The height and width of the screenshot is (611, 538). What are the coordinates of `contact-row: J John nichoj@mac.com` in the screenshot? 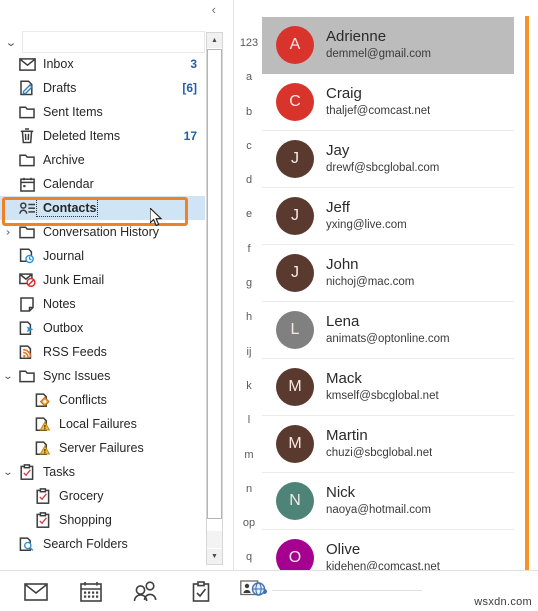 It's located at (388, 273).